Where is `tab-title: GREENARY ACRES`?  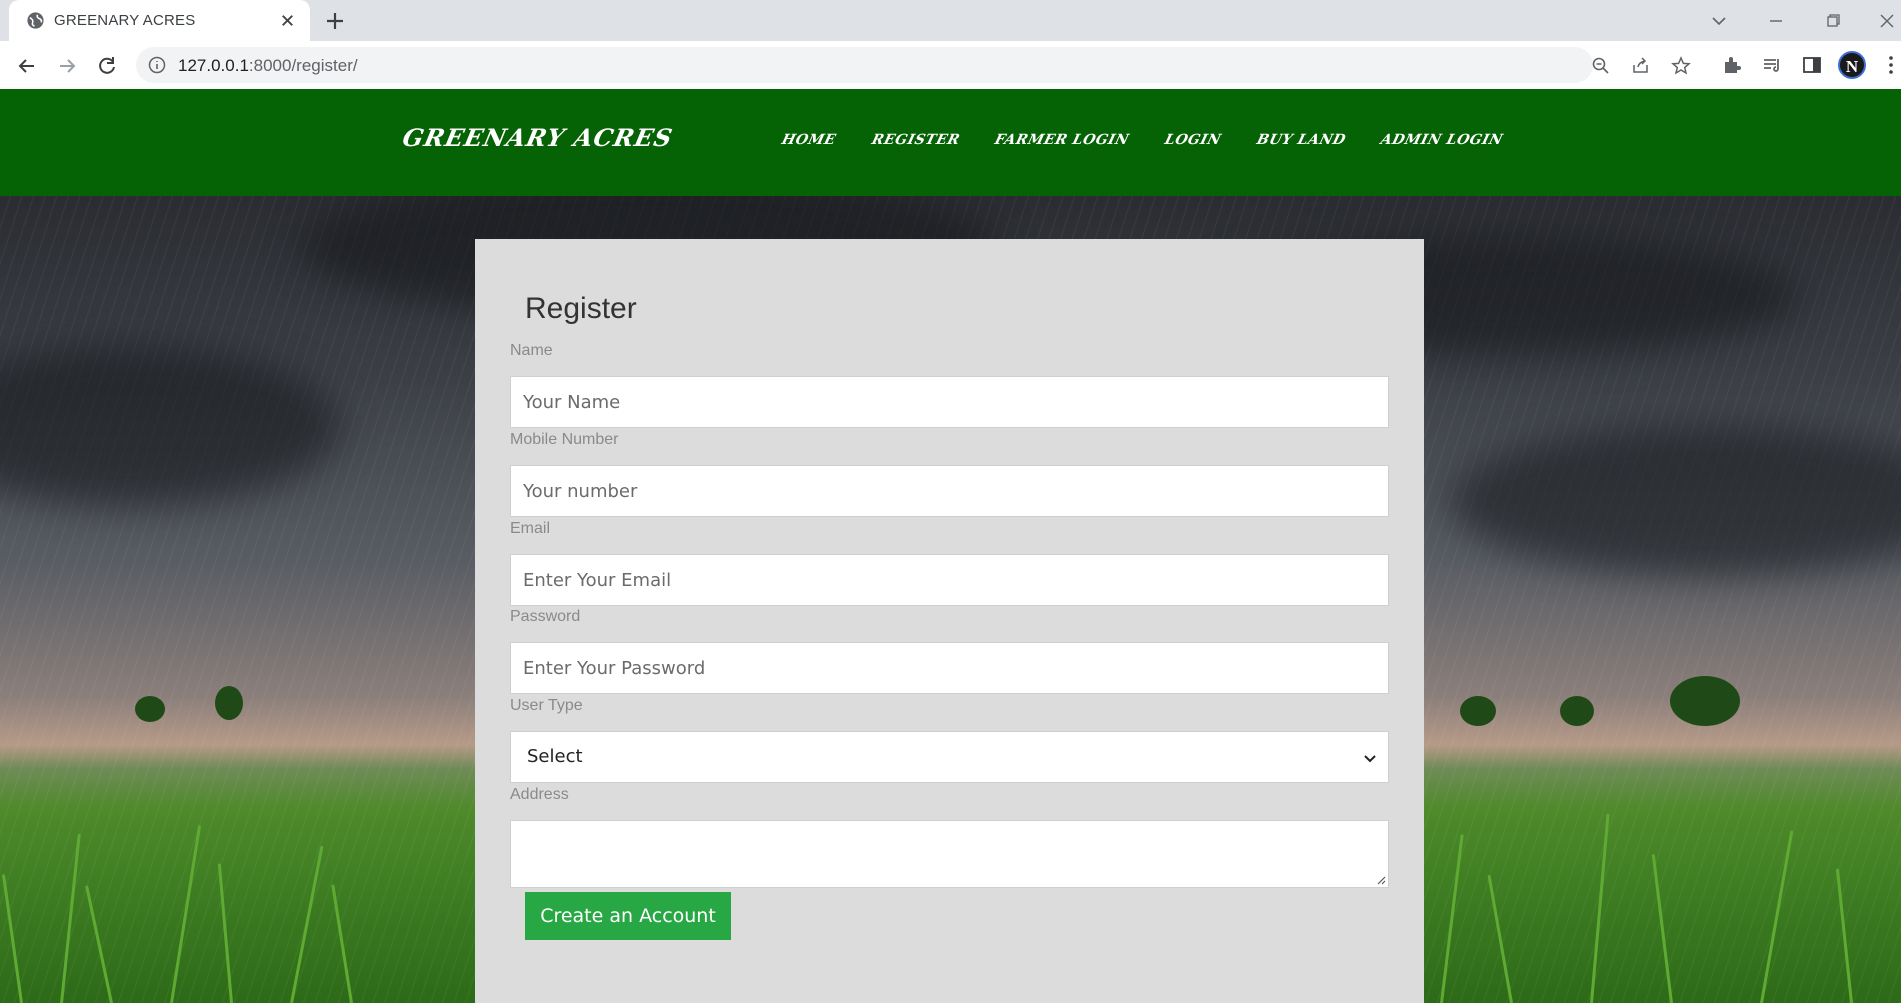
tab-title: GREENARY ACRES is located at coordinates (125, 20).